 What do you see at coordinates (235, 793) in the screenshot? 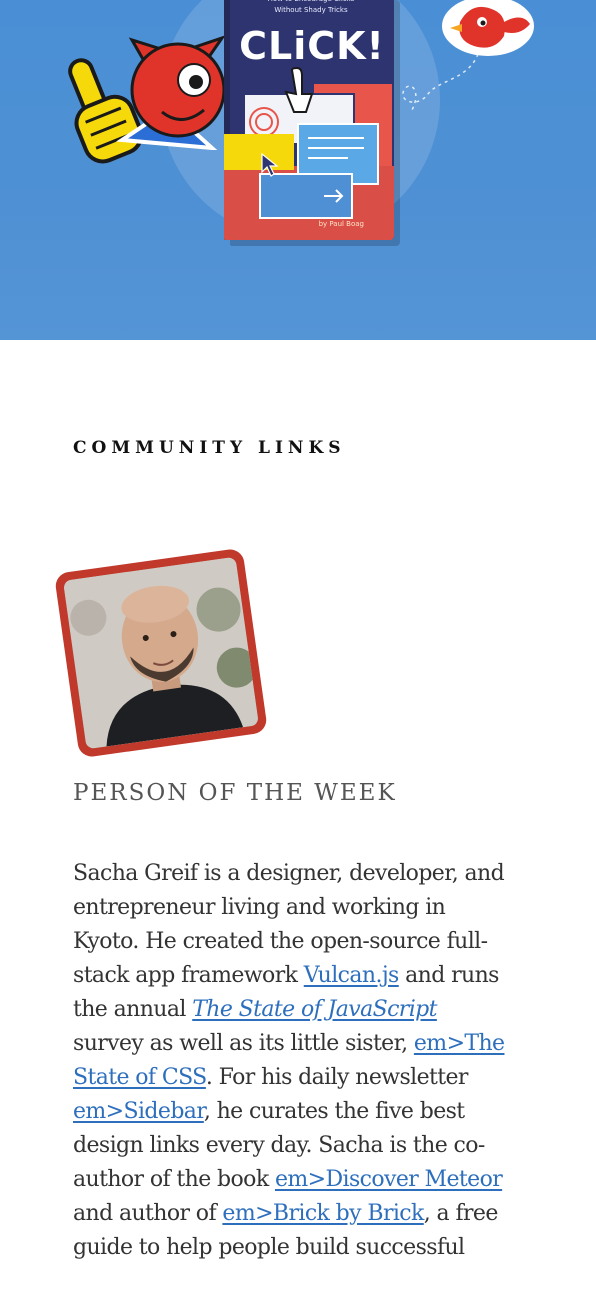
I see `person-of-the-week-label: PERSON OF THE WEEK` at bounding box center [235, 793].